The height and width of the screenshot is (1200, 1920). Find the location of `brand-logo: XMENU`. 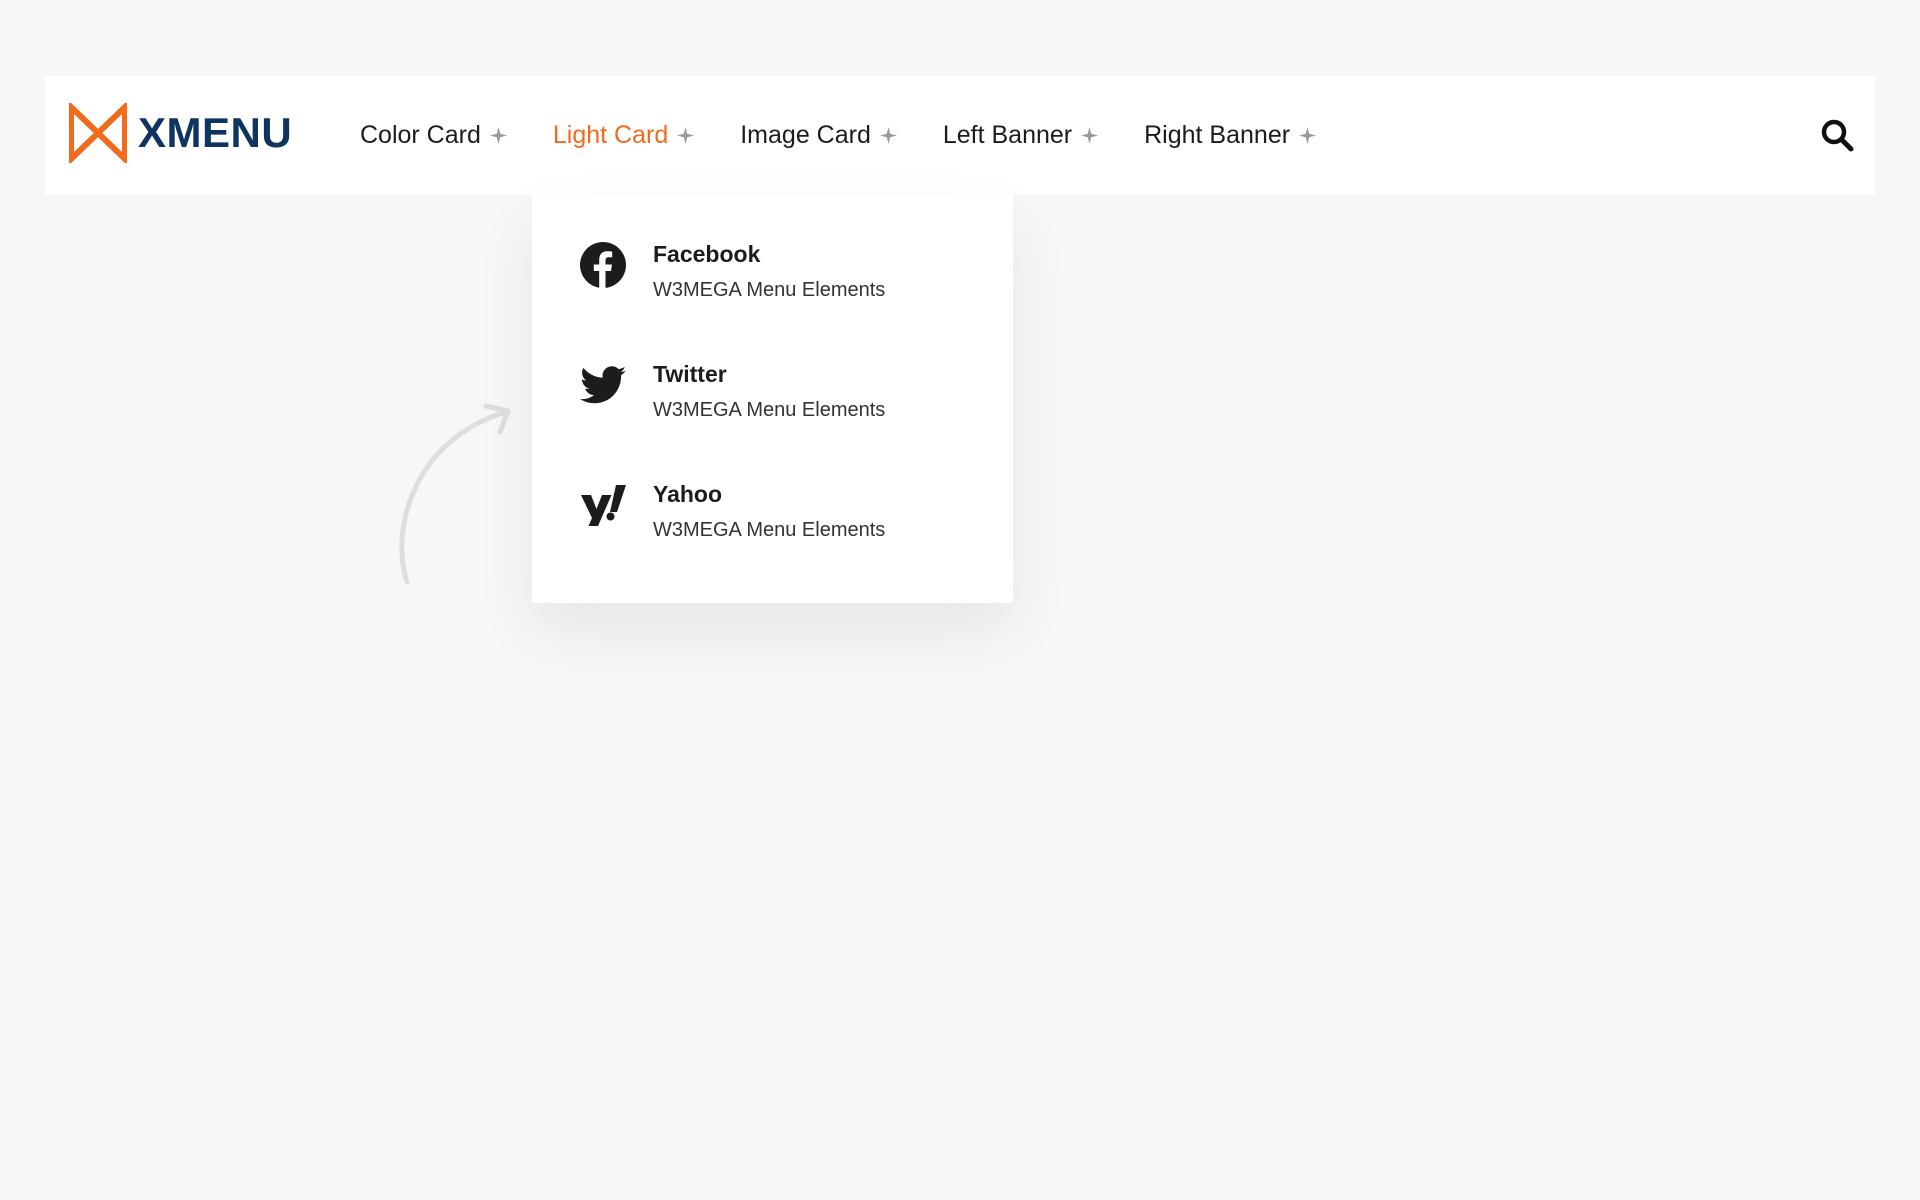

brand-logo: XMENU is located at coordinates (180, 133).